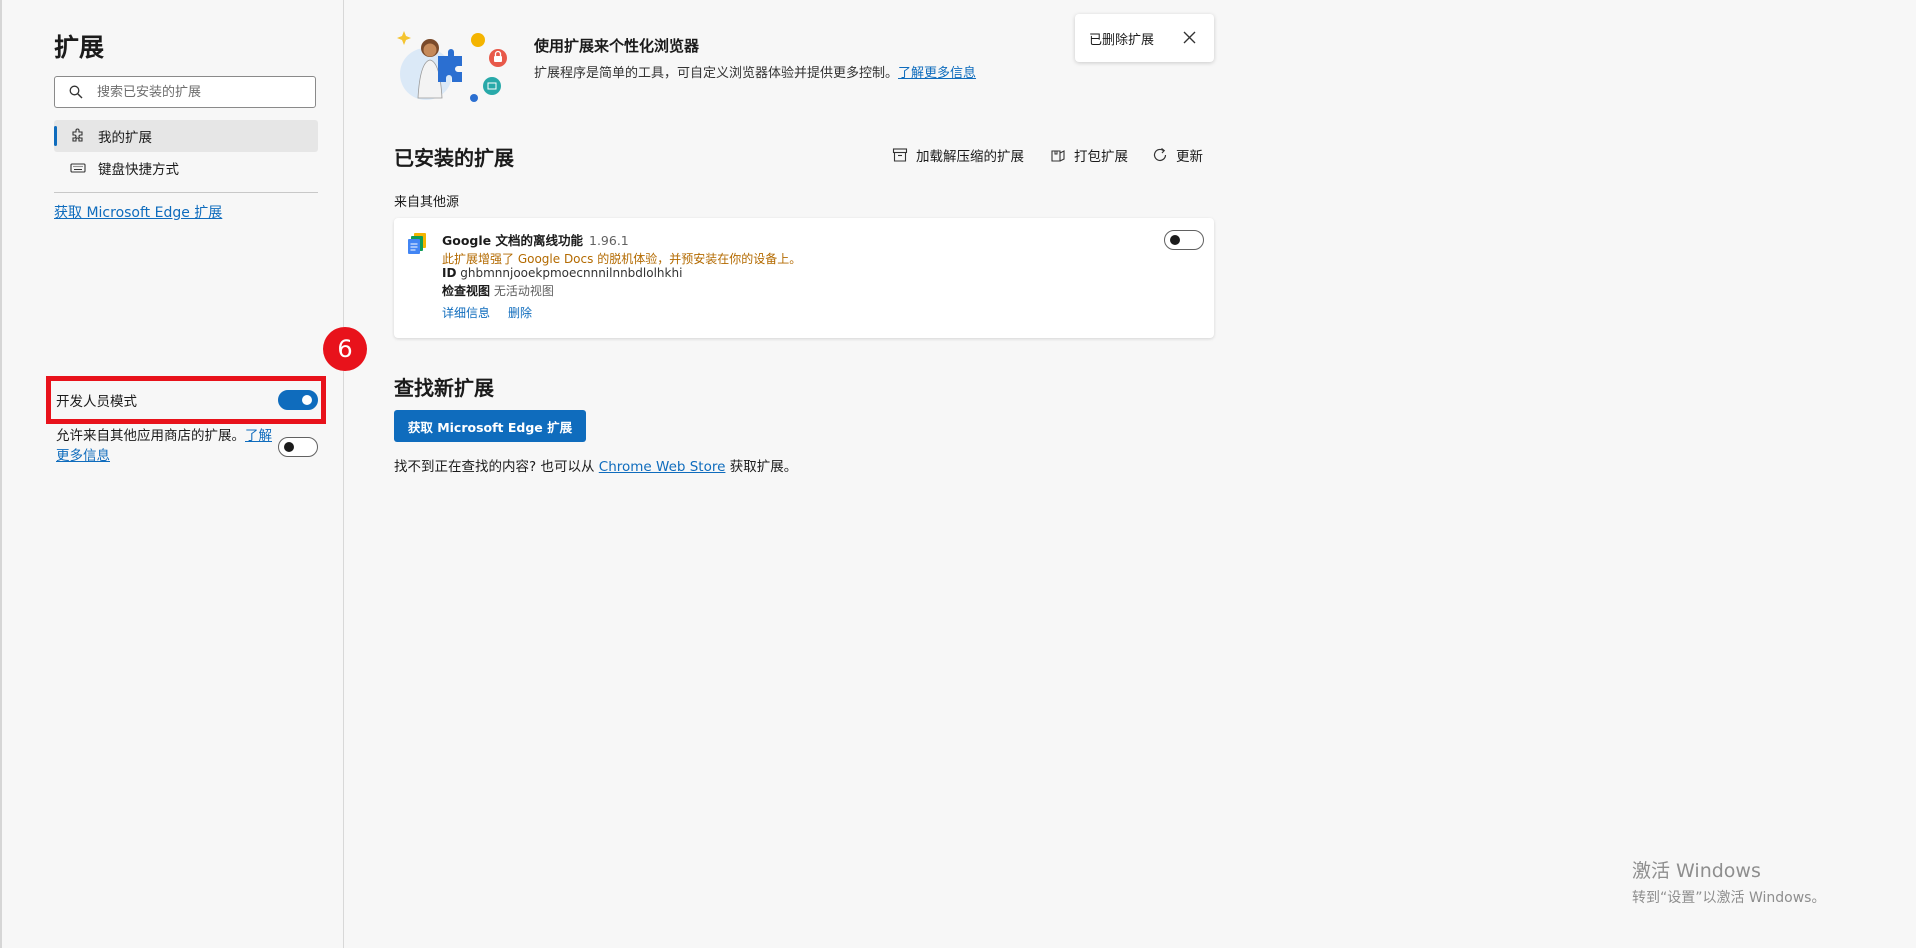 The image size is (1916, 948). Describe the element at coordinates (79, 47) in the screenshot. I see `sidebar-title: 扩展` at that location.